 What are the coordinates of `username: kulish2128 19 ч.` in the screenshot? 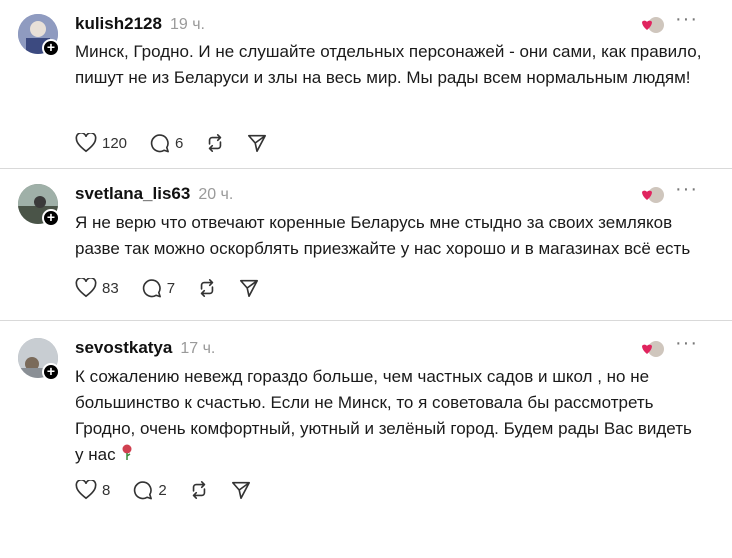 It's located at (140, 24).